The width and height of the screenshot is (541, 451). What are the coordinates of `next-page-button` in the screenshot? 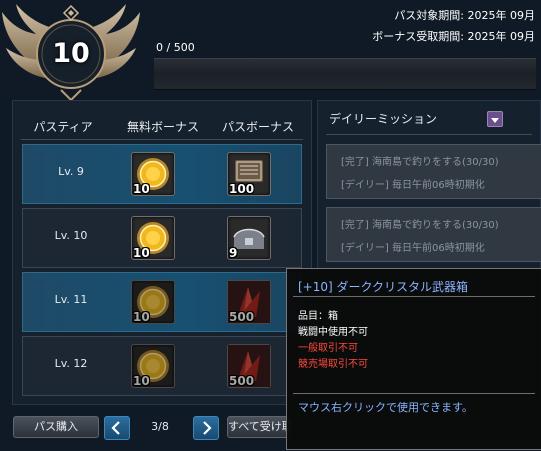 It's located at (206, 428).